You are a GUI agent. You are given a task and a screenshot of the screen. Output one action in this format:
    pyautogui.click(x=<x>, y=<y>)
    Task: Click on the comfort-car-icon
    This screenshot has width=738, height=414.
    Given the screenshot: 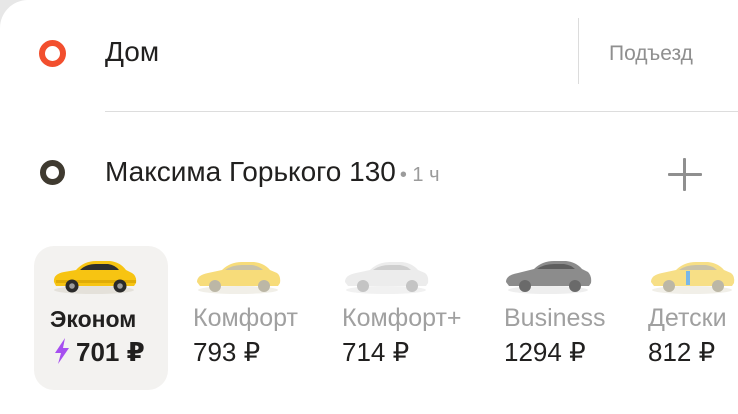 What is the action you would take?
    pyautogui.click(x=239, y=278)
    